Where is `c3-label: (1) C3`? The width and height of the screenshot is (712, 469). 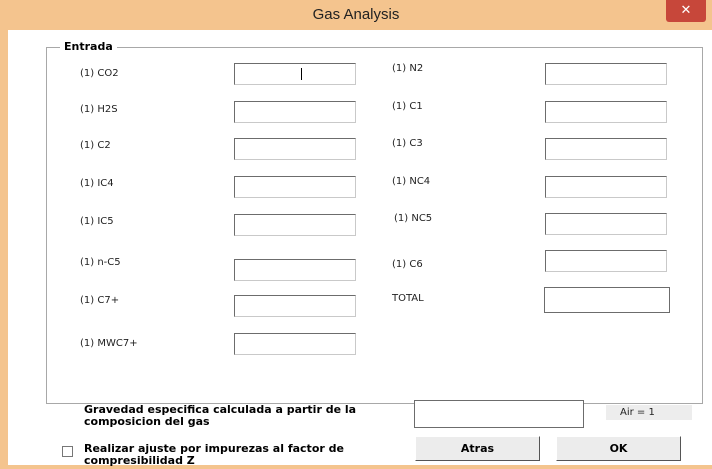
c3-label: (1) C3 is located at coordinates (407, 143).